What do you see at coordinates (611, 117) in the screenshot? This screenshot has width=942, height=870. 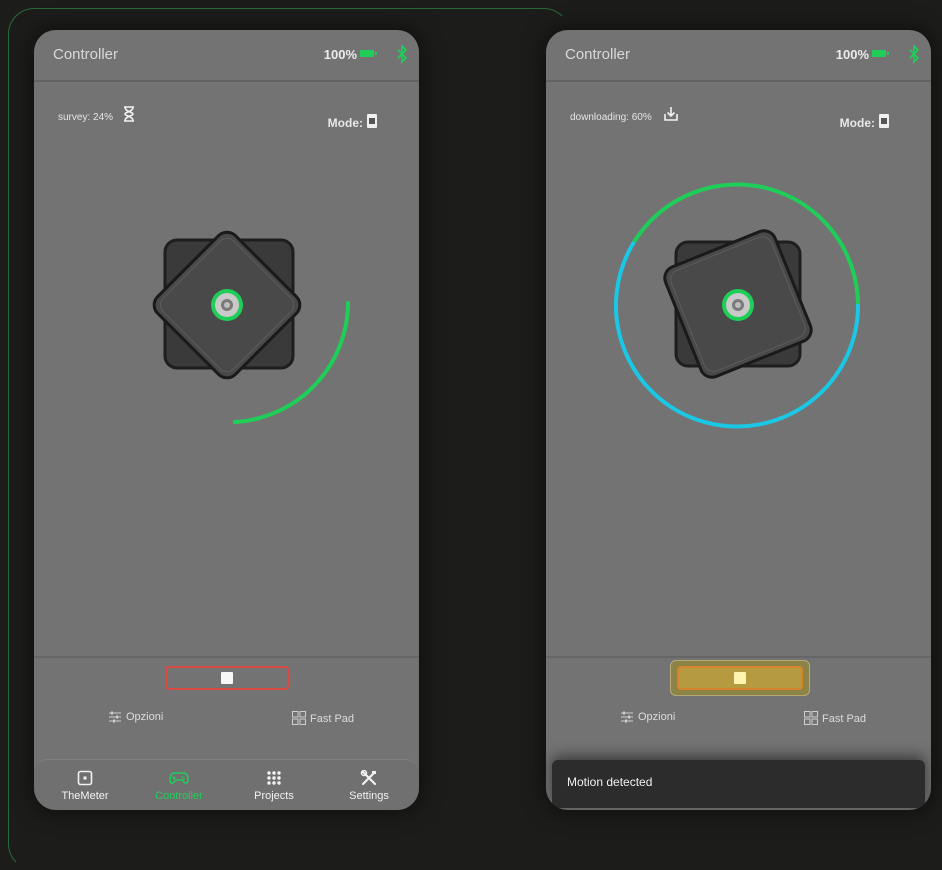 I see `download-status: downloading: 60%` at bounding box center [611, 117].